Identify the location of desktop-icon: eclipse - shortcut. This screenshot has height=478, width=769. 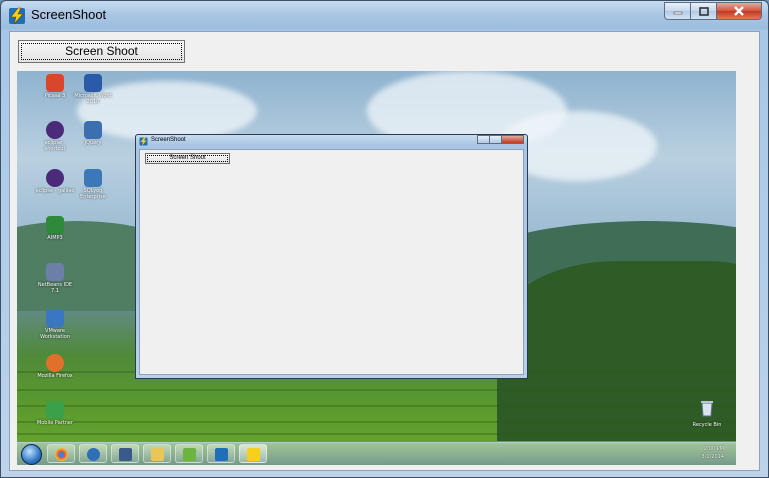
(55, 136).